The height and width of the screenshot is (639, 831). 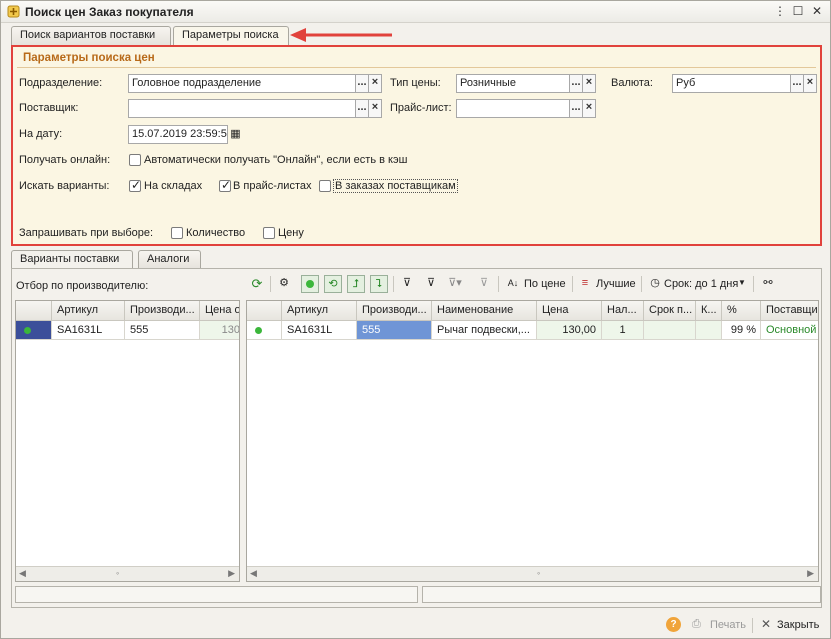 What do you see at coordinates (731, 83) in the screenshot?
I see `currency-field: Руб` at bounding box center [731, 83].